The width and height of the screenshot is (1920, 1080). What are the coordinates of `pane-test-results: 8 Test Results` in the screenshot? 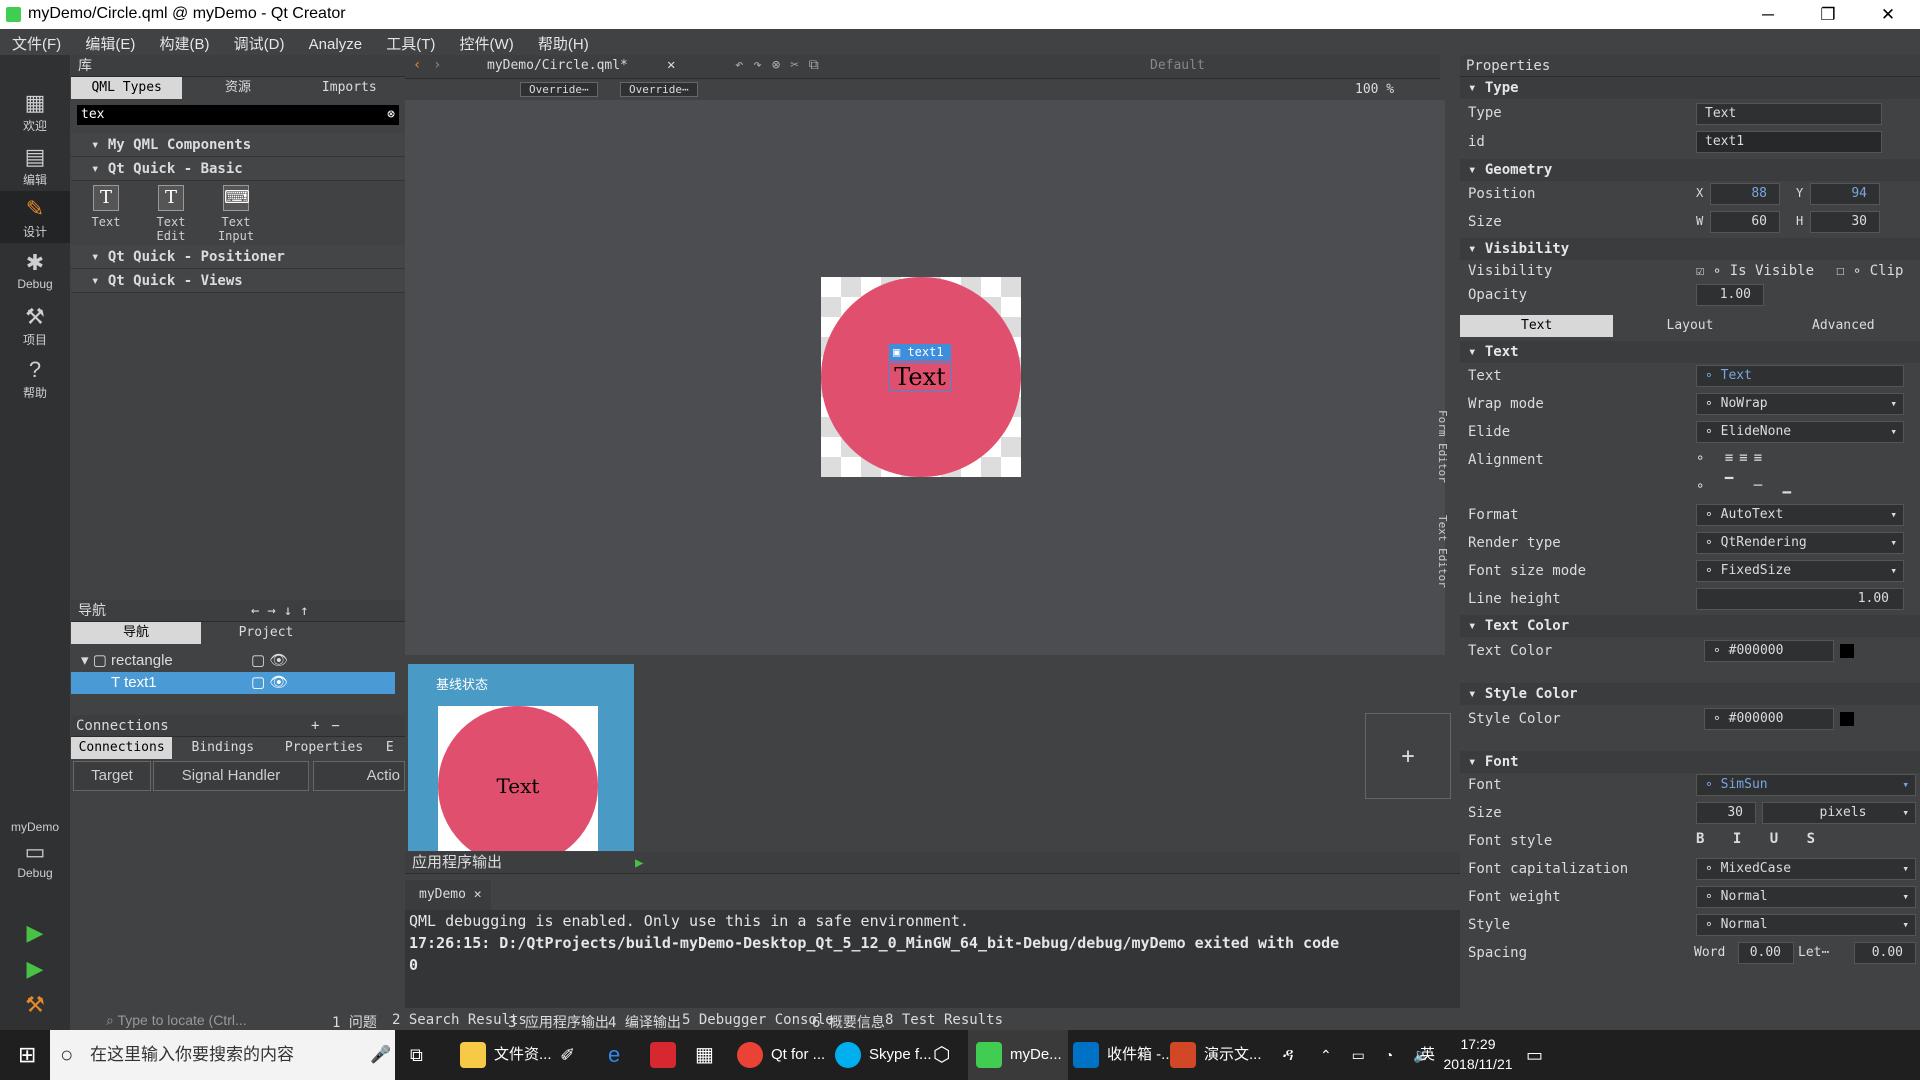 It's located at (944, 1020).